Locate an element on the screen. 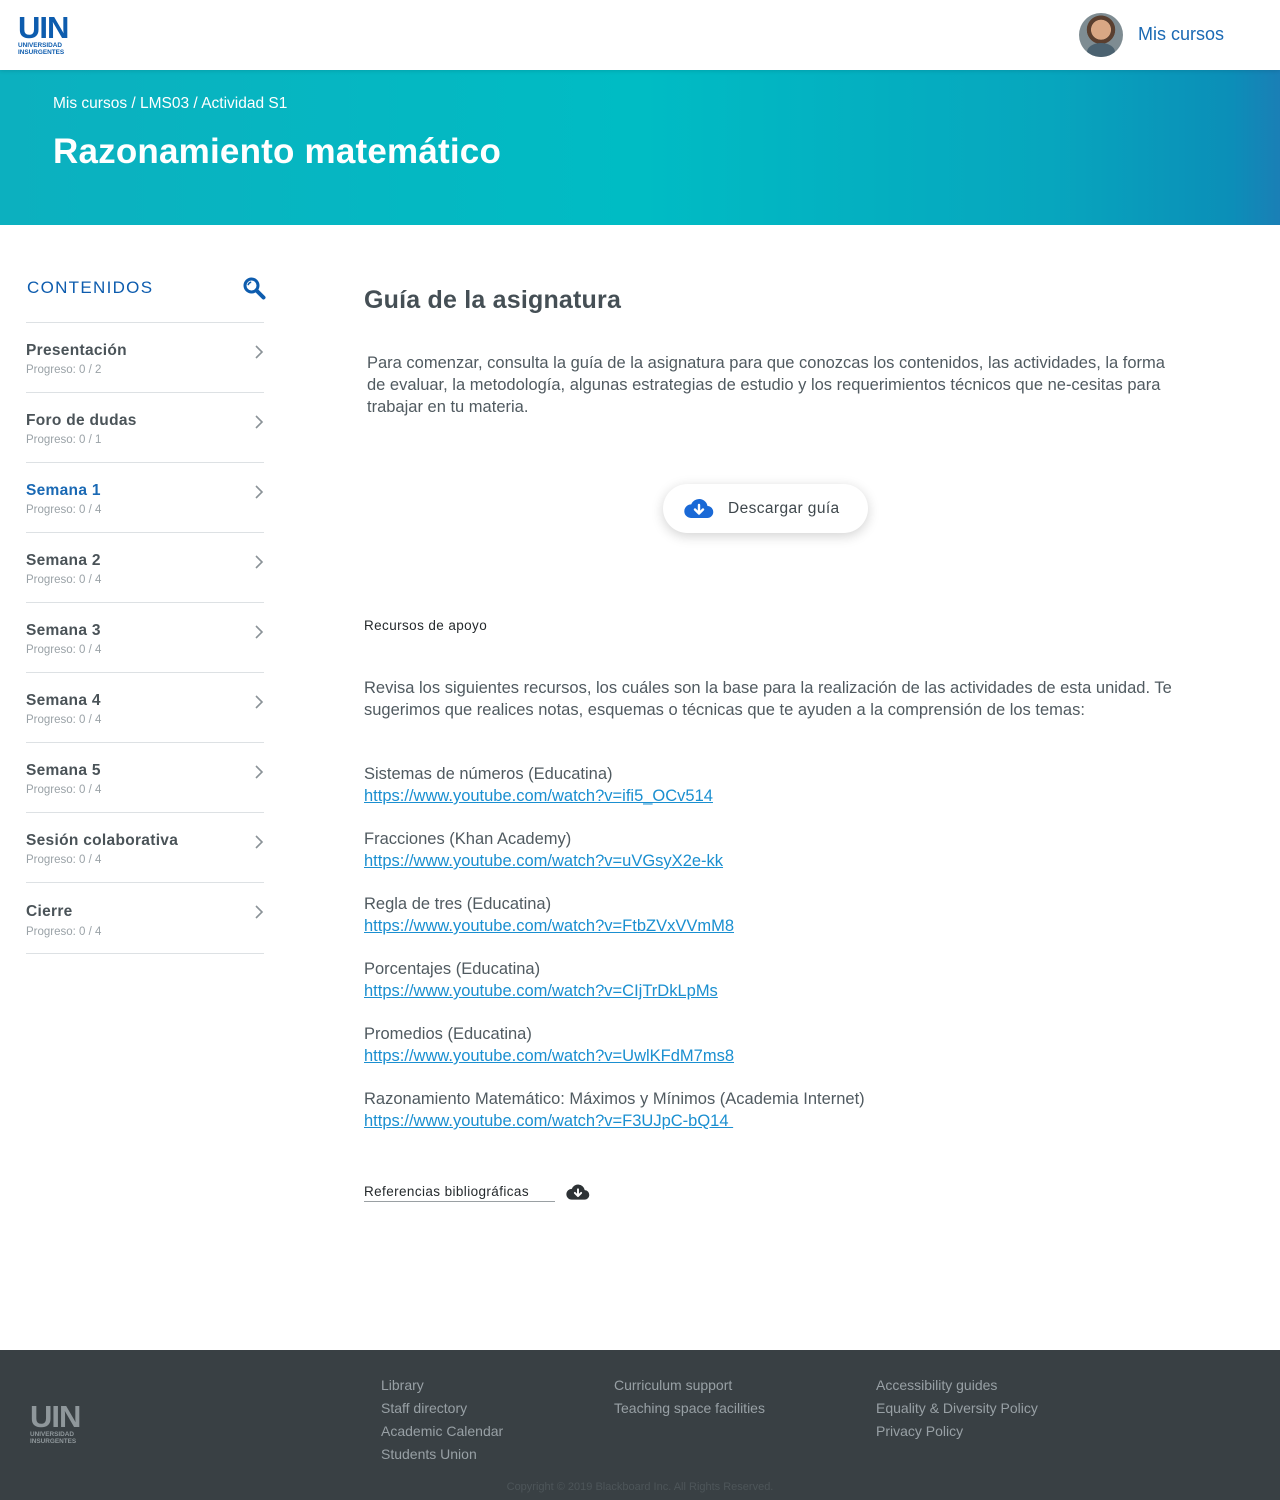 This screenshot has height=1500, width=1280. footer-link-library: Library is located at coordinates (442, 1385).